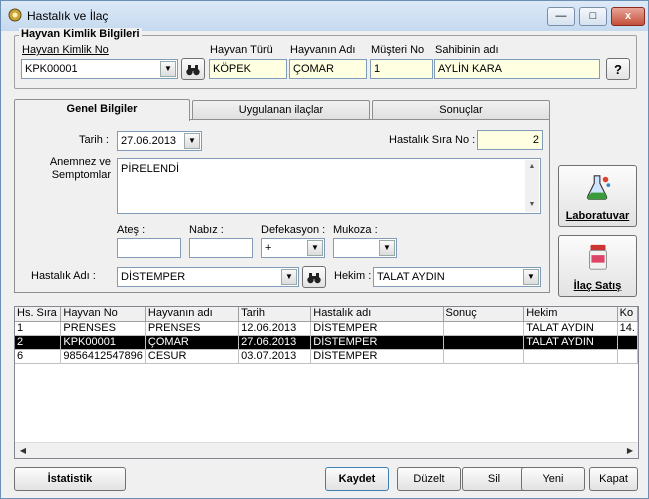 Image resolution: width=649 pixels, height=499 pixels. I want to click on col-header: Hs. Sıra, so click(38, 314).